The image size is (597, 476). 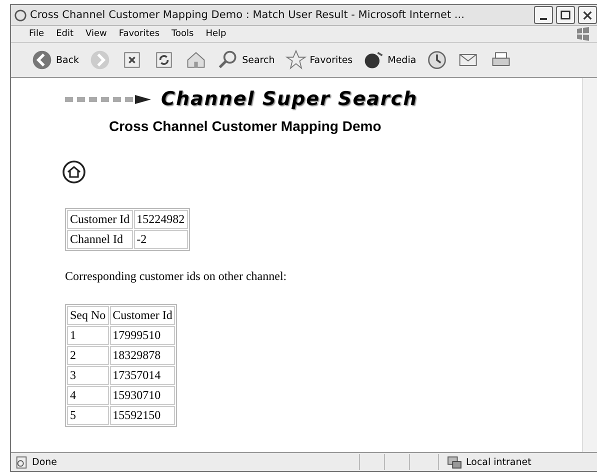 What do you see at coordinates (143, 375) in the screenshot?
I see `table-cell: 17357014` at bounding box center [143, 375].